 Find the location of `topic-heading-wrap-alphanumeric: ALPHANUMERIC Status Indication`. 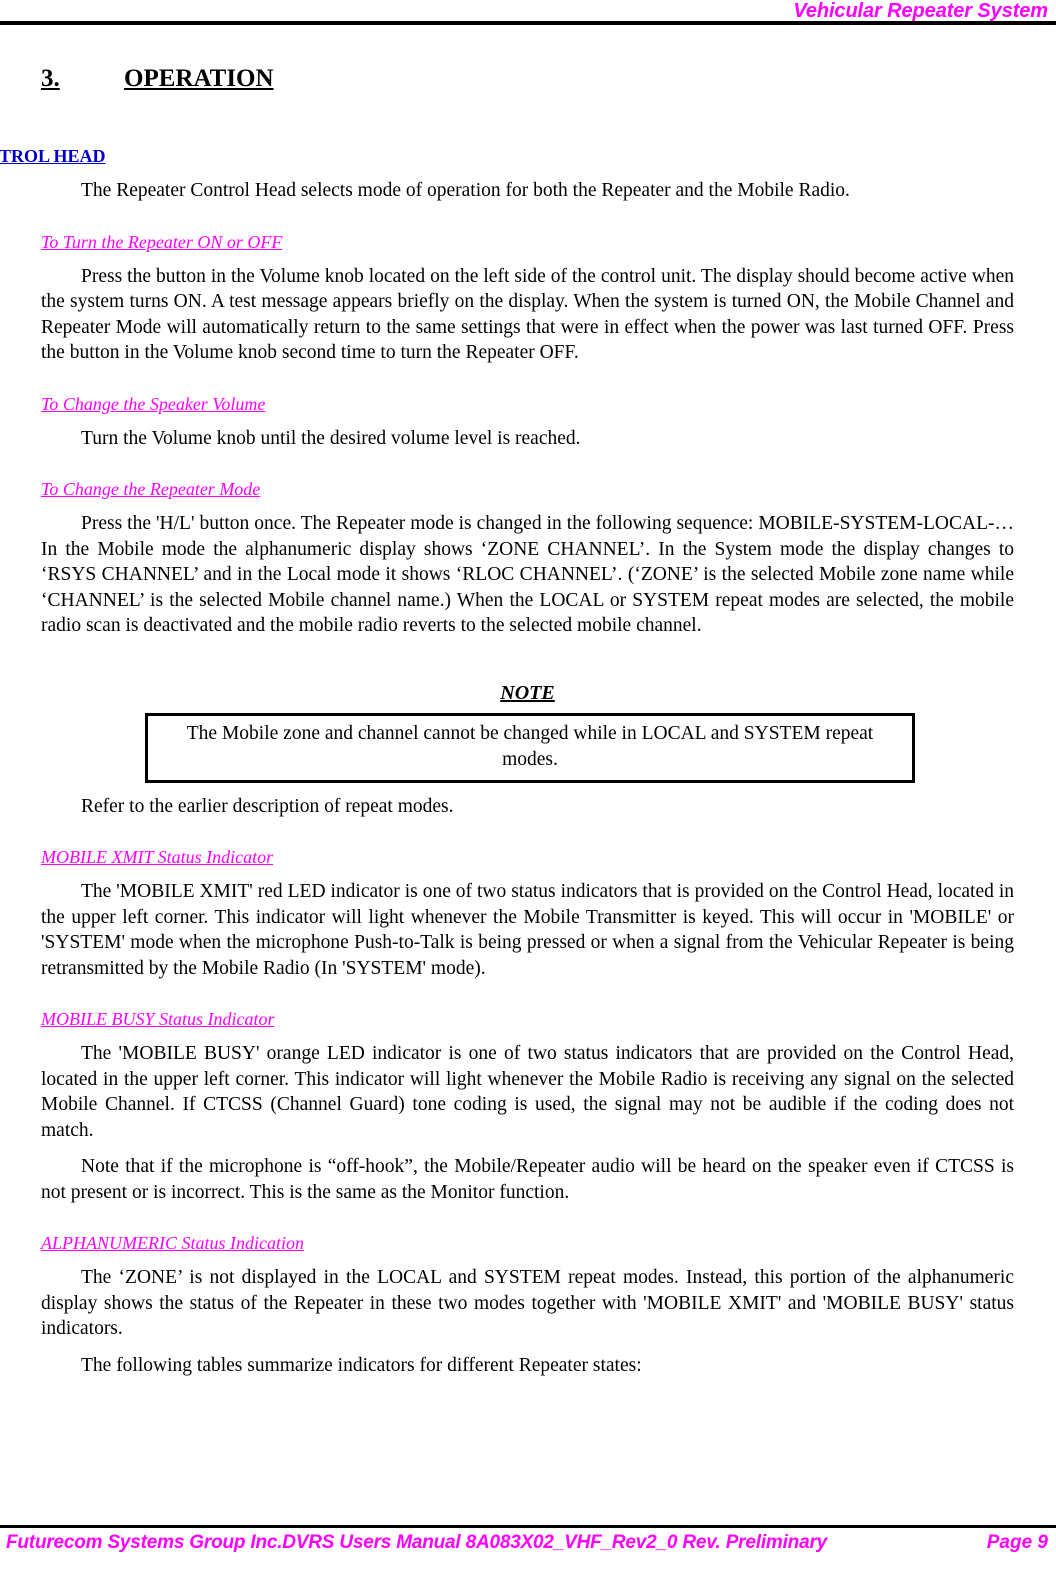

topic-heading-wrap-alphanumeric: ALPHANUMERIC Status Indication is located at coordinates (527, 1236).